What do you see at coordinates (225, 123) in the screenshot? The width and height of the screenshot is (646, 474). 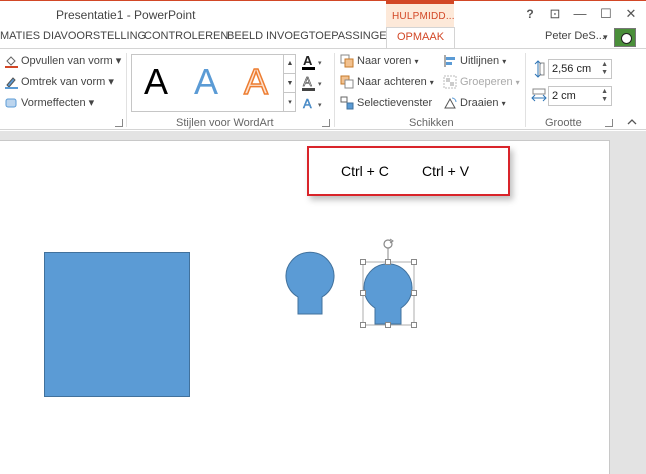 I see `wordart-group-label: Stijlen voor WordArt` at bounding box center [225, 123].